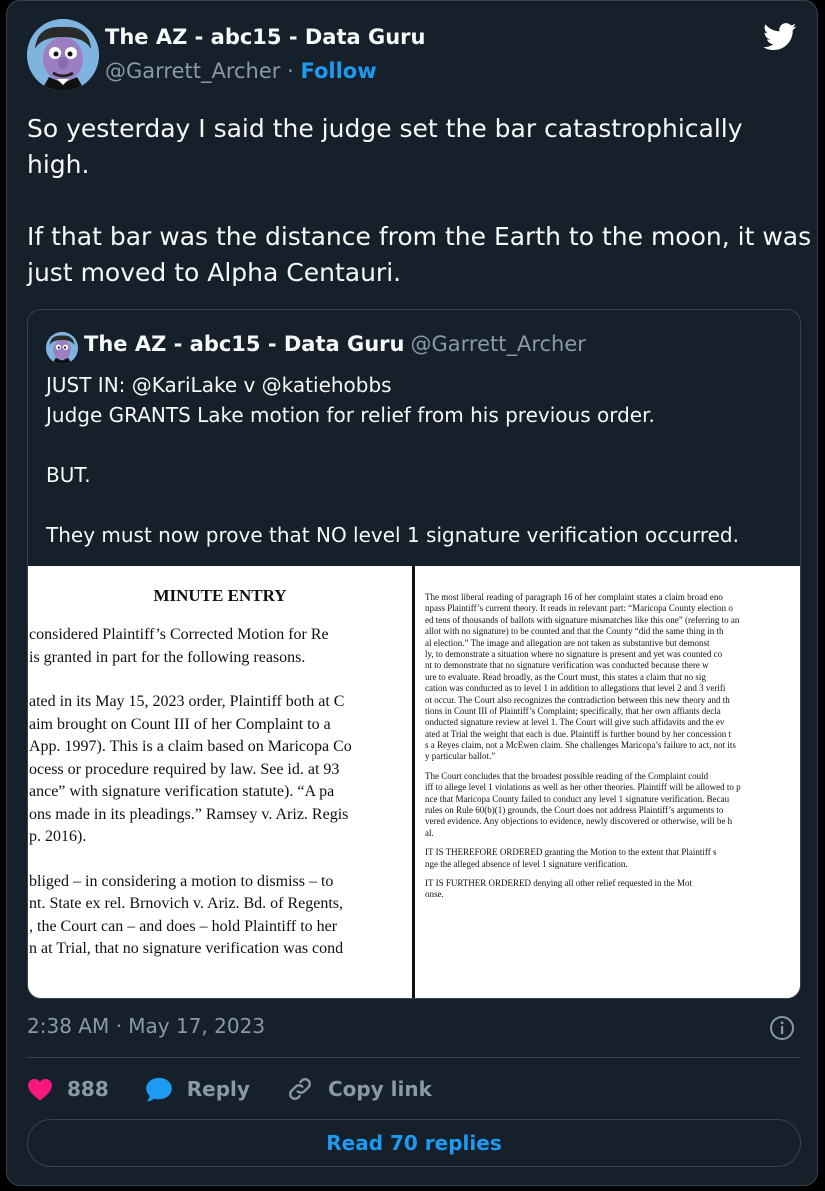  Describe the element at coordinates (338, 71) in the screenshot. I see `follow-button: Follow` at that location.